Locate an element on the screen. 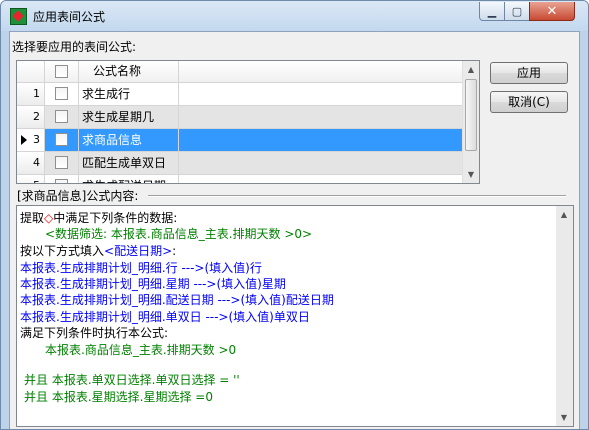 This screenshot has width=589, height=430. header-indicator-cell is located at coordinates (31, 72).